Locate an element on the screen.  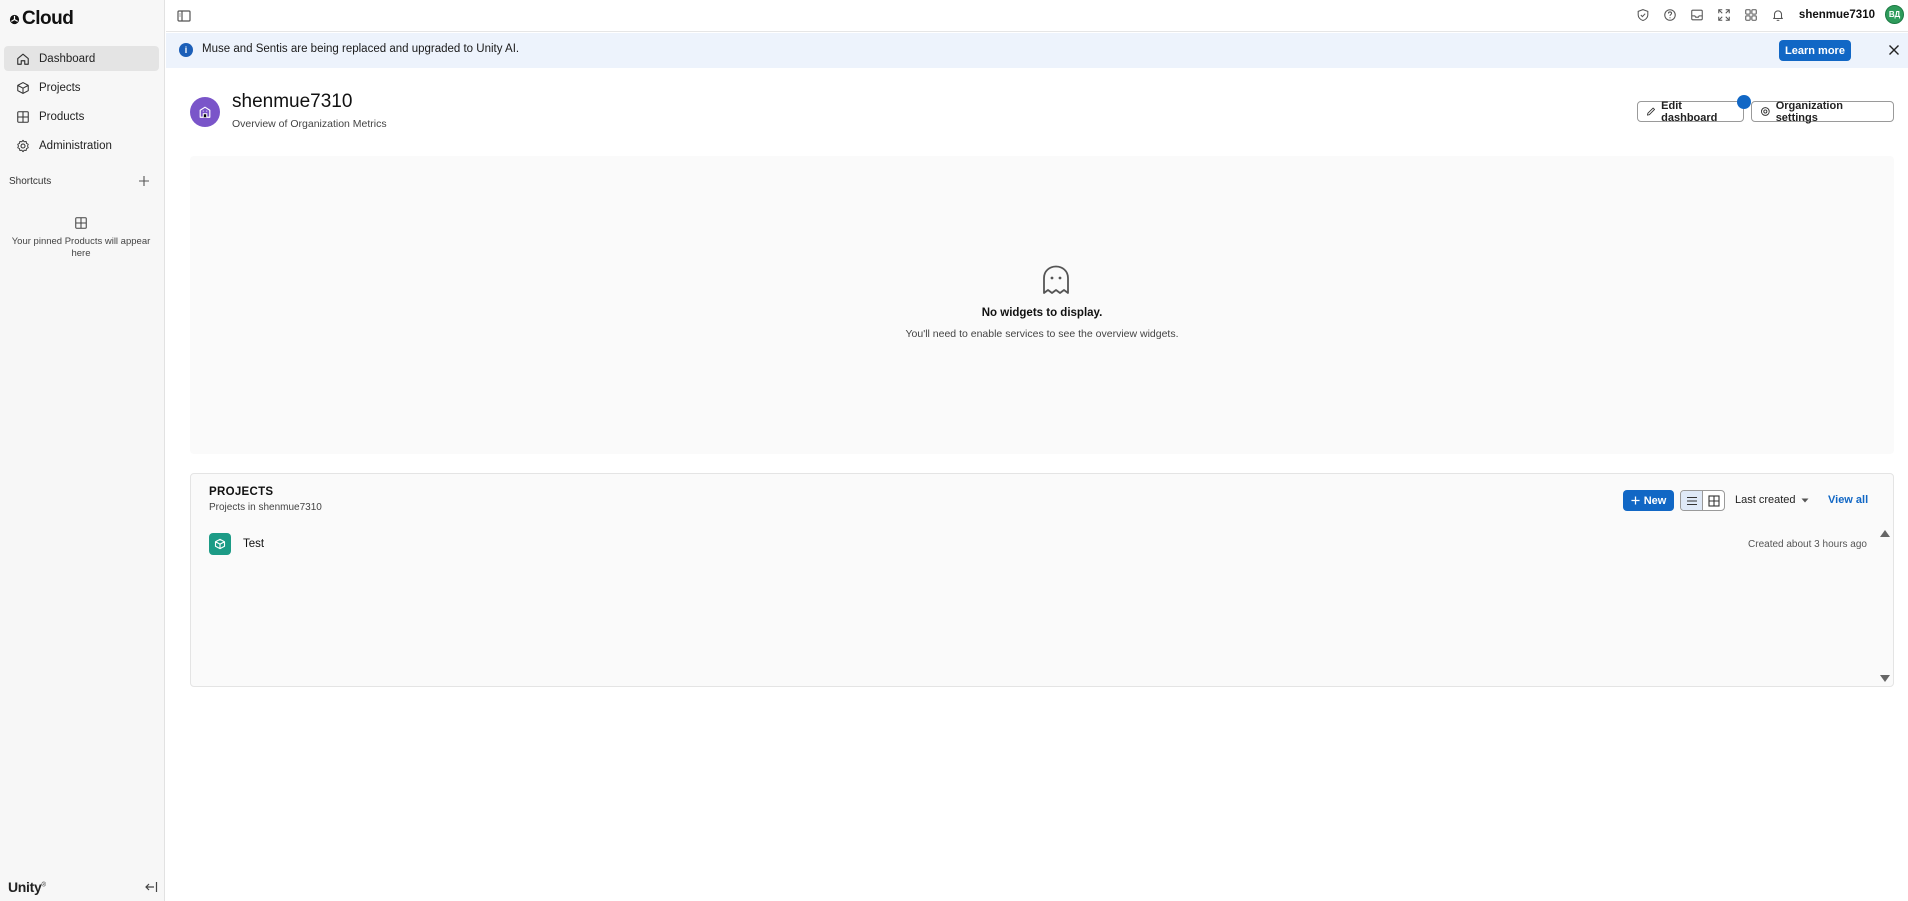
unity-logo-icon is located at coordinates (14, 19).